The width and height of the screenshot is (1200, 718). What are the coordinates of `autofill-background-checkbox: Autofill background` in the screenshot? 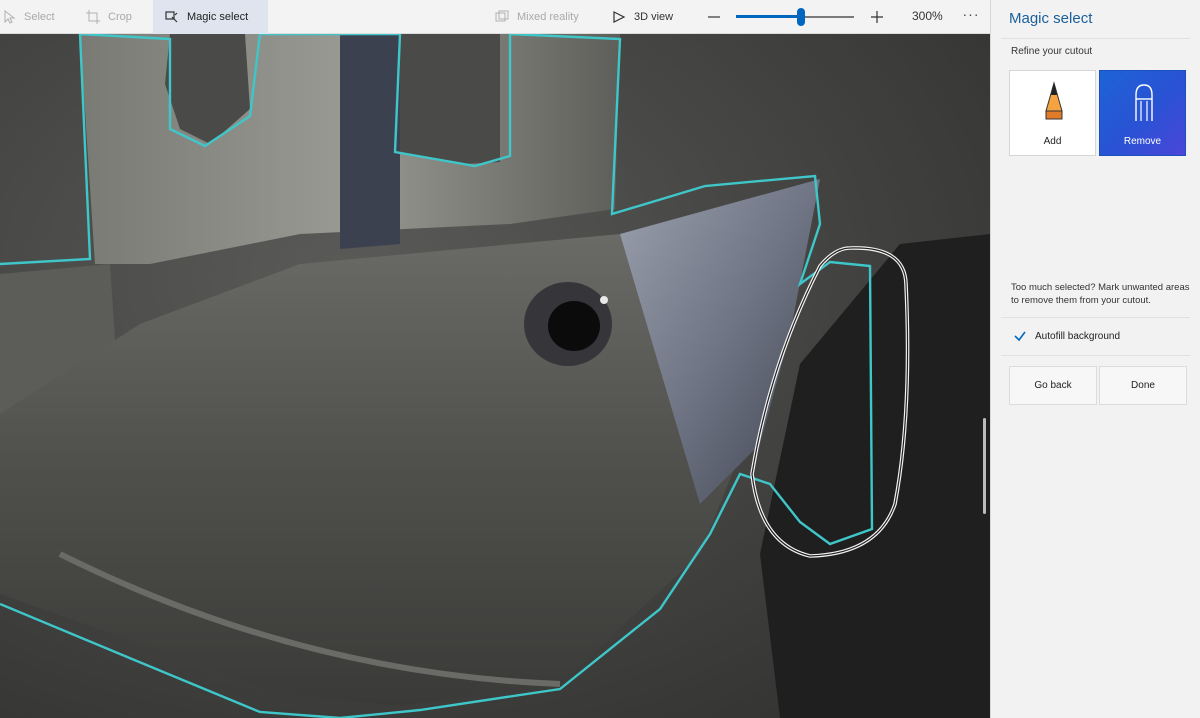 It's located at (1066, 336).